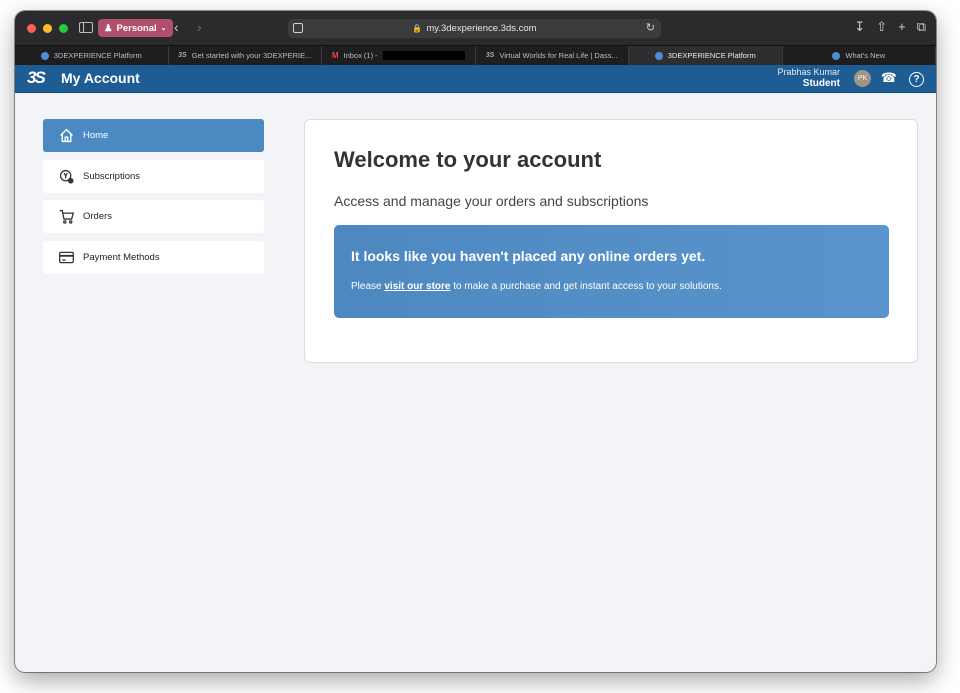  Describe the element at coordinates (63, 28) in the screenshot. I see `zoom-window-button` at that location.